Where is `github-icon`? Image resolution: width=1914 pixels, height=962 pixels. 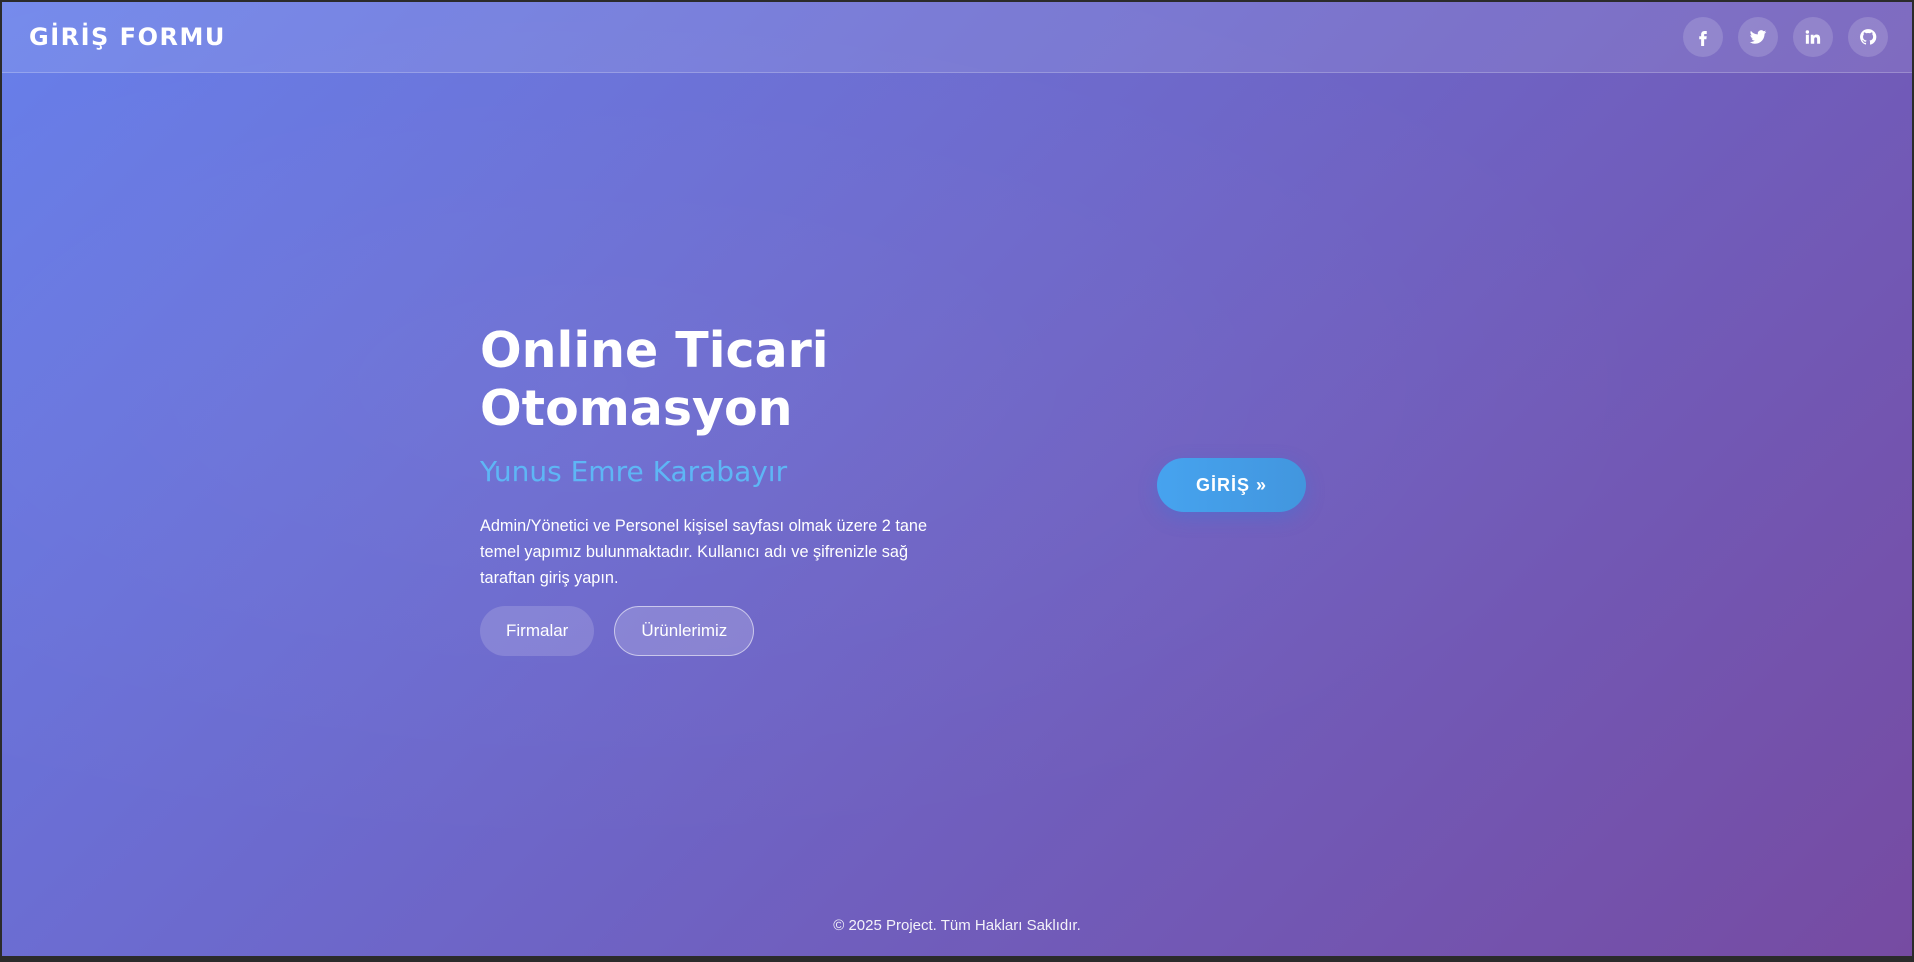
github-icon is located at coordinates (1868, 37).